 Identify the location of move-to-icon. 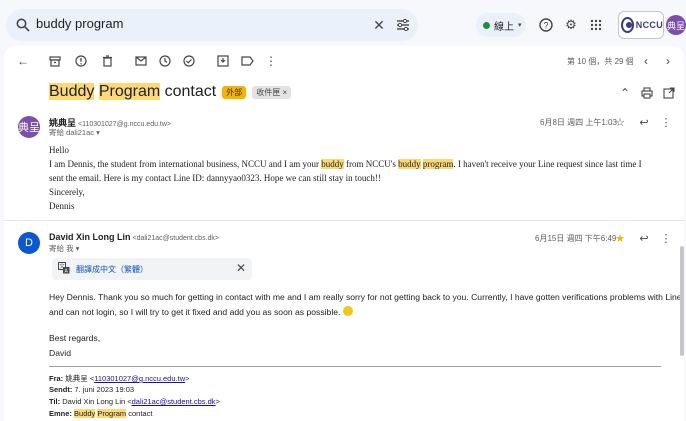
(223, 61).